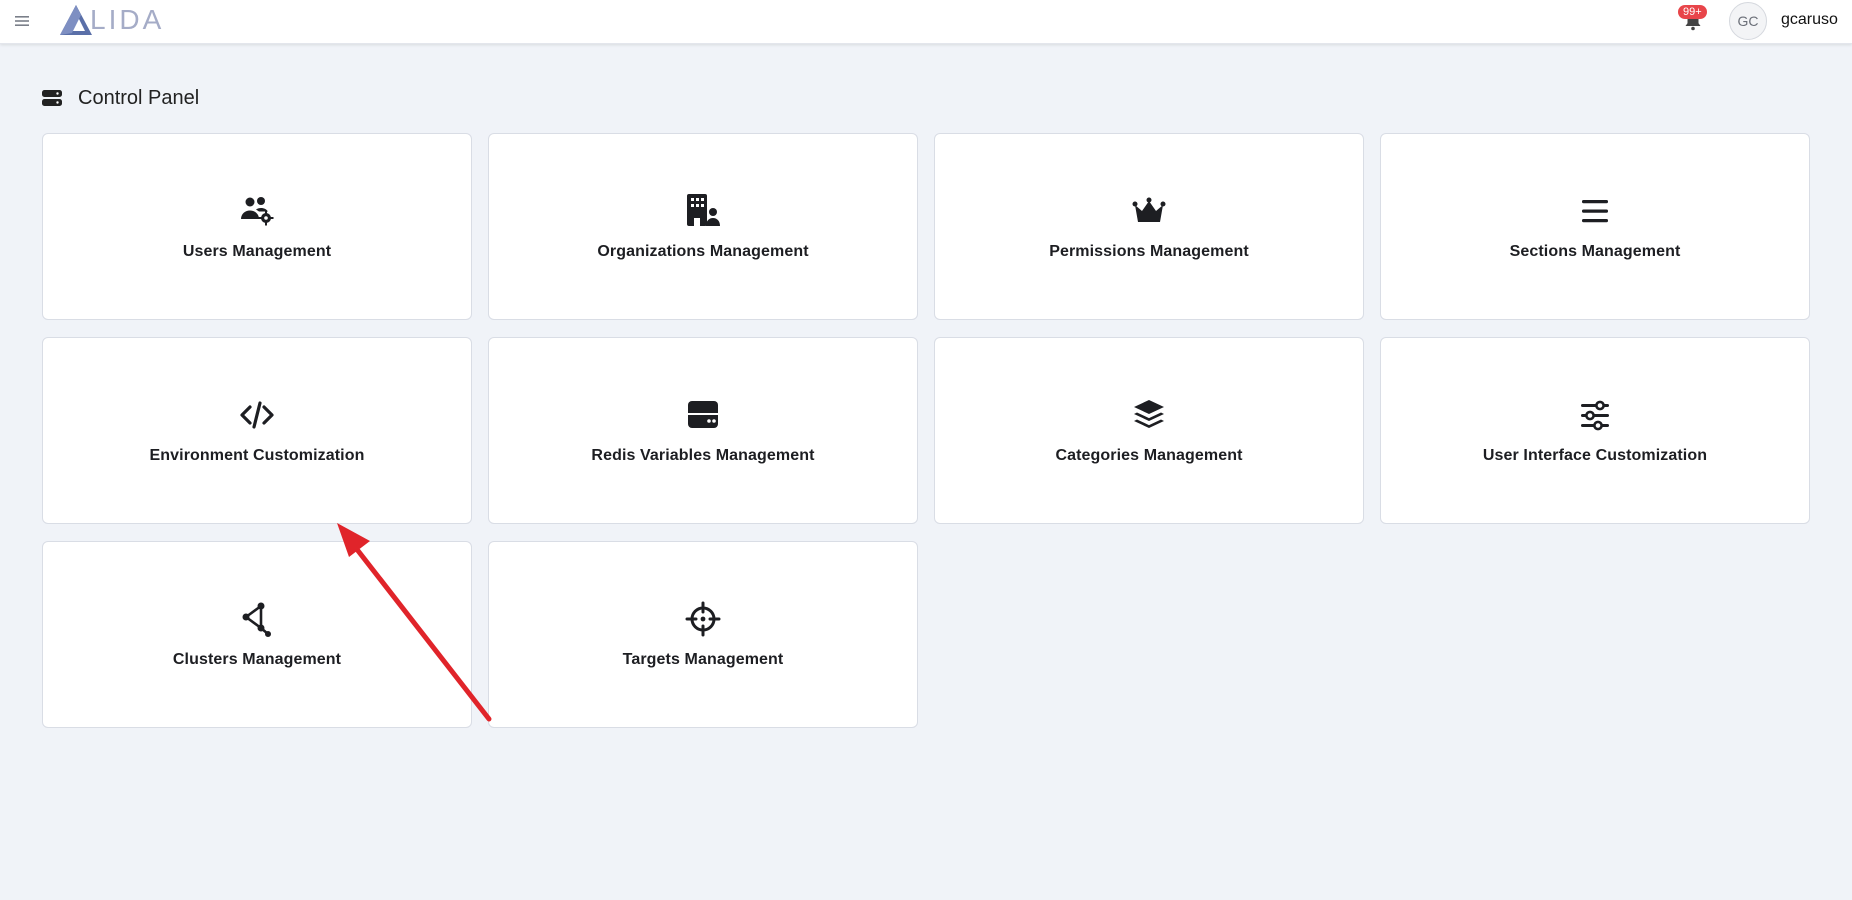 The height and width of the screenshot is (900, 1852). Describe the element at coordinates (703, 430) in the screenshot. I see `card-redis-variables-management: Redis Variables Management` at that location.